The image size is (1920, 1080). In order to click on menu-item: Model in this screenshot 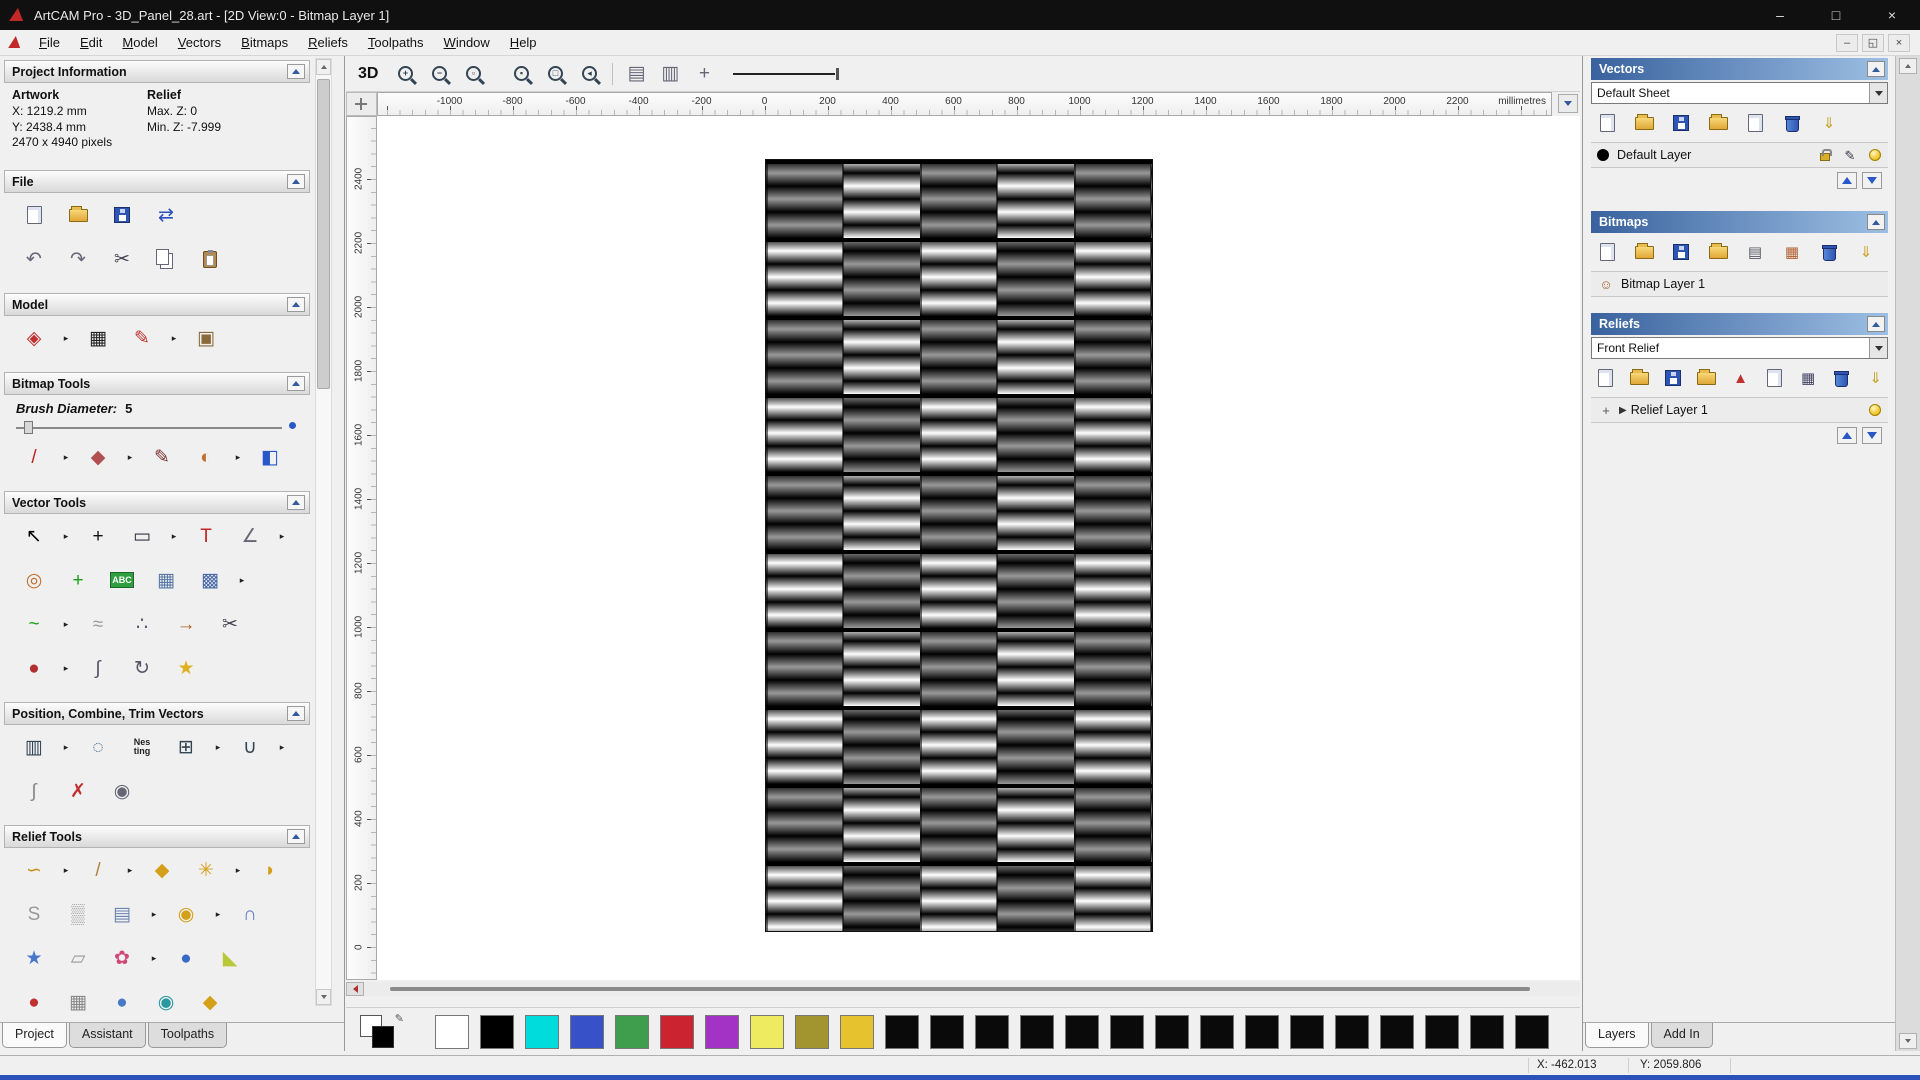, I will do `click(139, 42)`.